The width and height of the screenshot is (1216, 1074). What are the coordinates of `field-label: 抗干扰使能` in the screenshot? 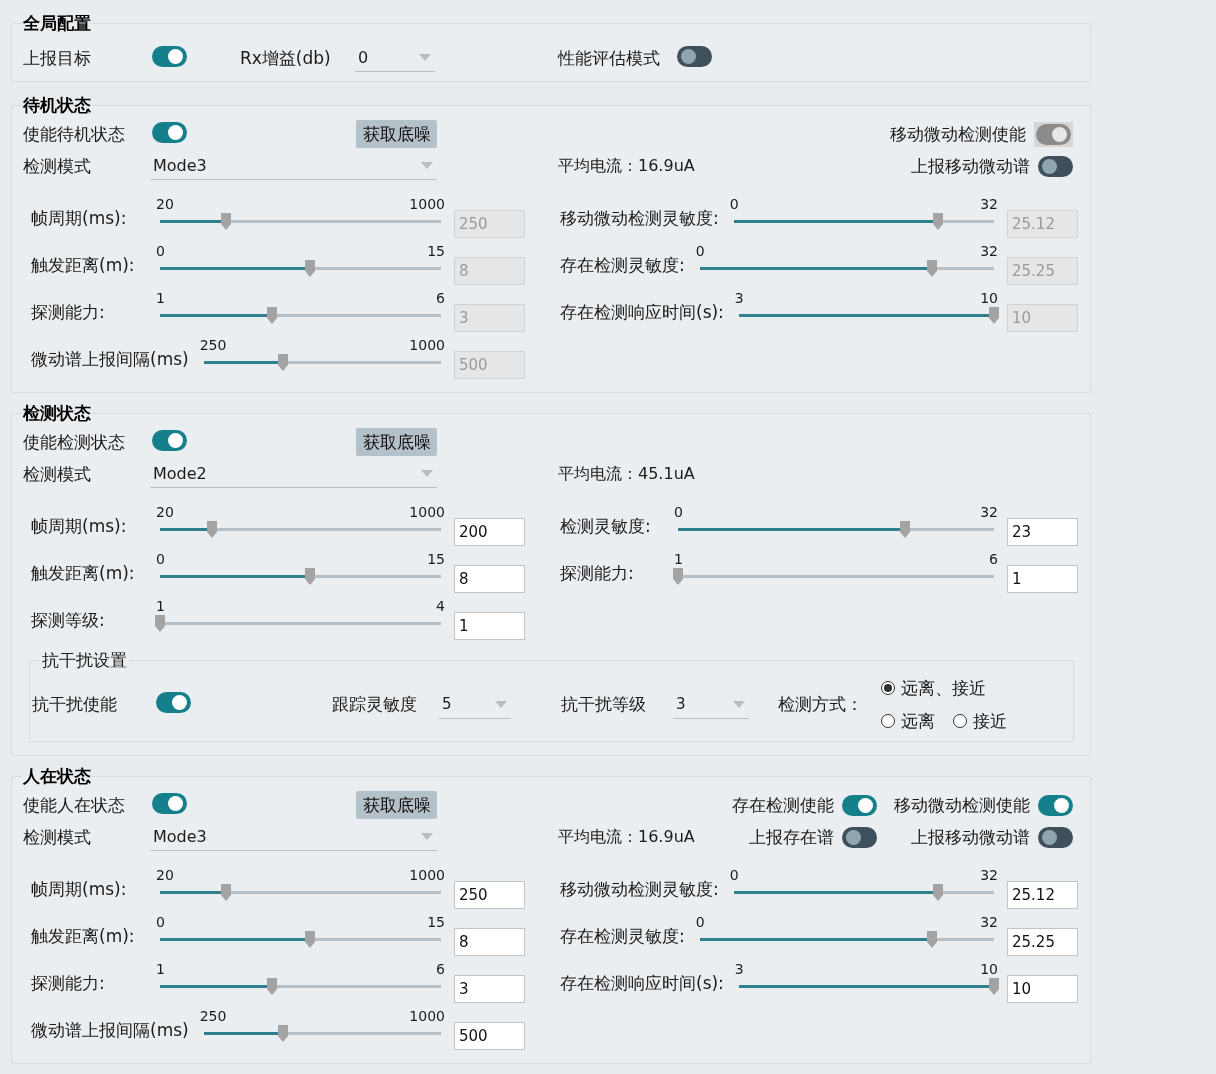 It's located at (75, 704).